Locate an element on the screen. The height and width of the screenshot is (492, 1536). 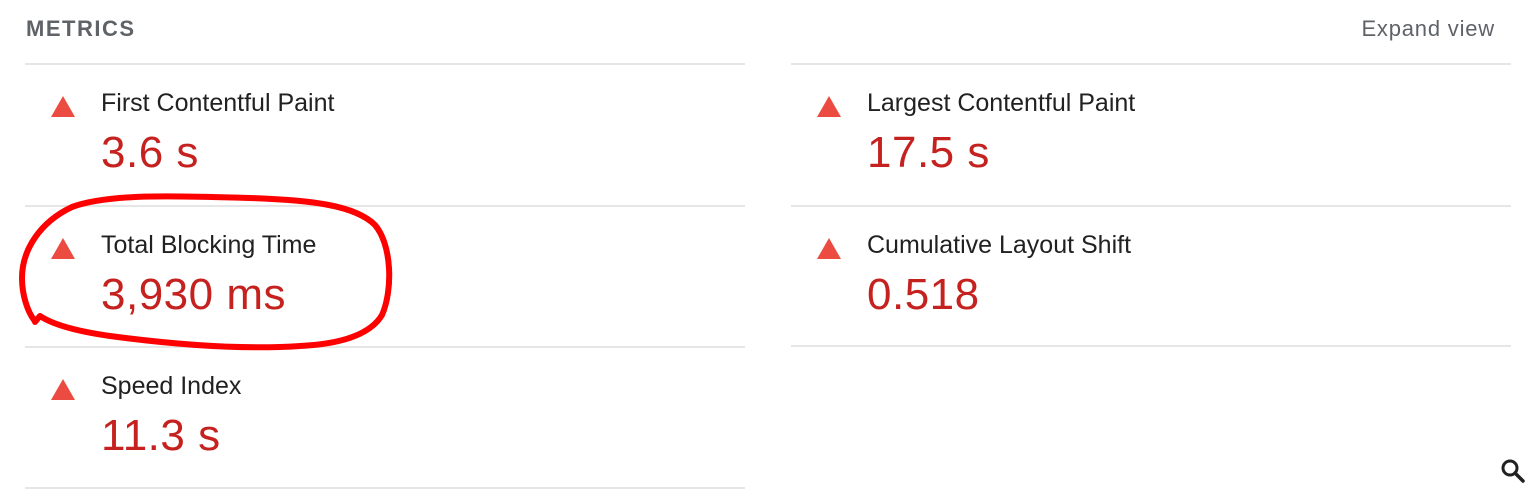
metric-value: 0.518 is located at coordinates (923, 294).